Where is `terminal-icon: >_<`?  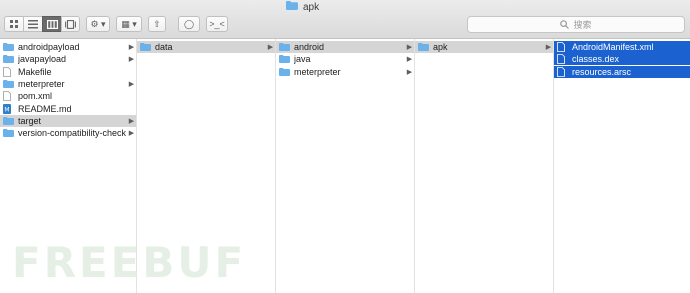
terminal-icon: >_< is located at coordinates (217, 24).